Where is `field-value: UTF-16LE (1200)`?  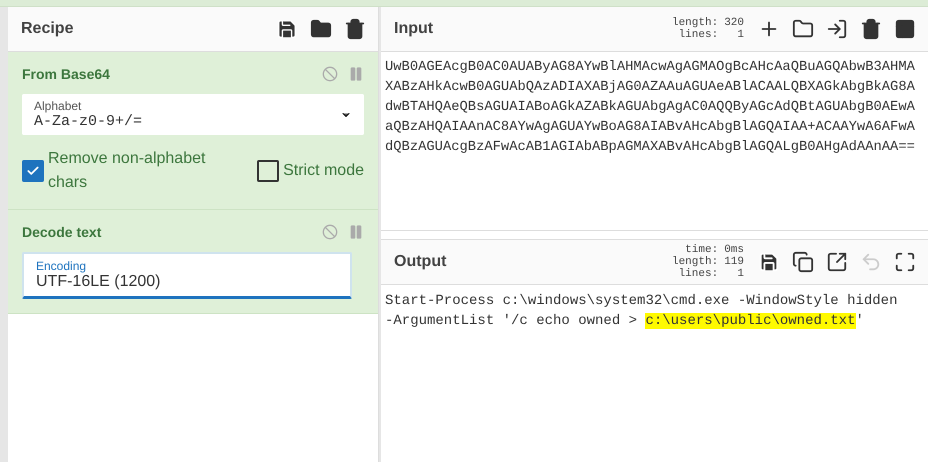
field-value: UTF-16LE (1200) is located at coordinates (99, 282).